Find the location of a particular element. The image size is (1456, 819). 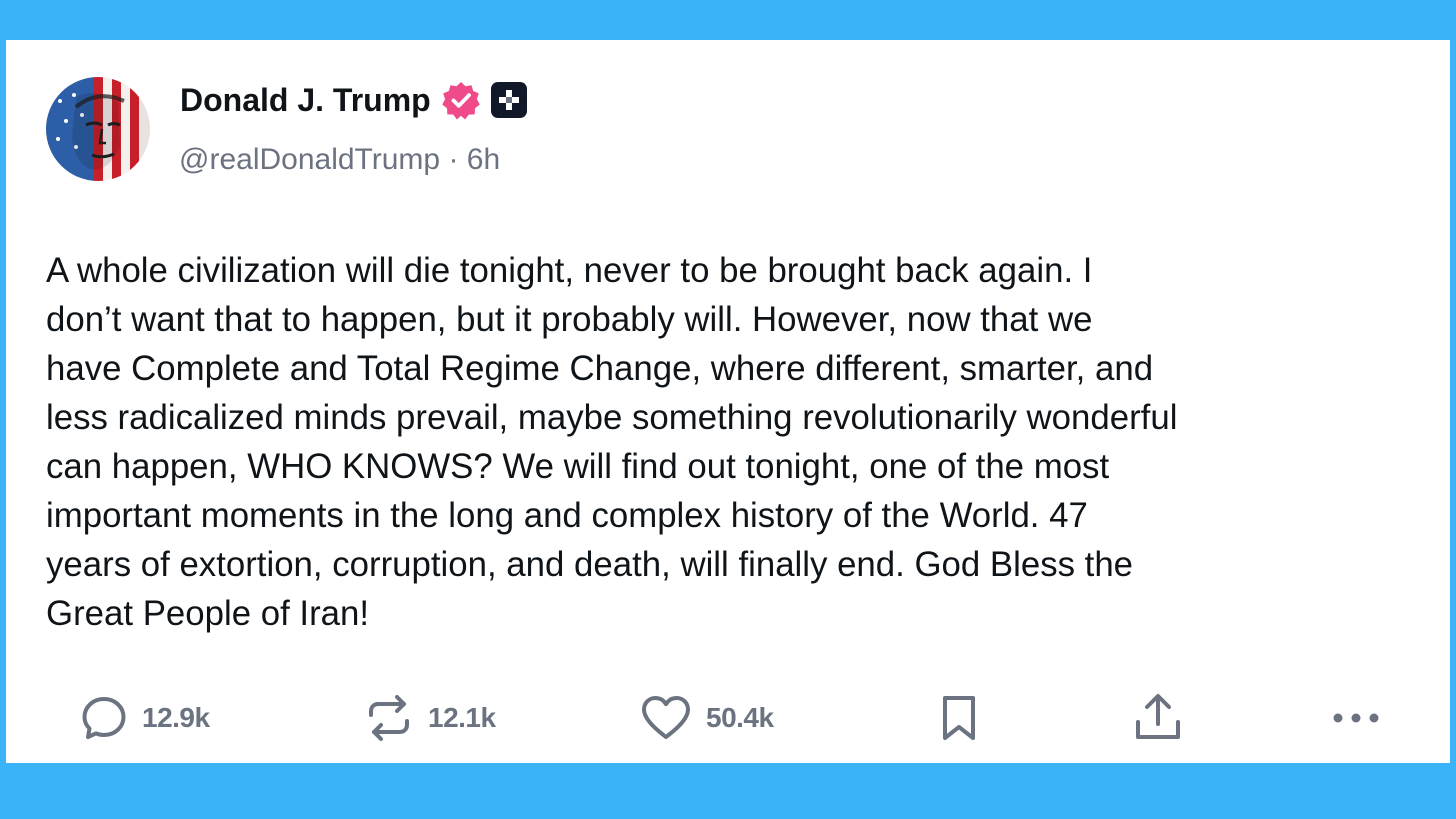

retruth-button: 12.1k is located at coordinates (430, 718).